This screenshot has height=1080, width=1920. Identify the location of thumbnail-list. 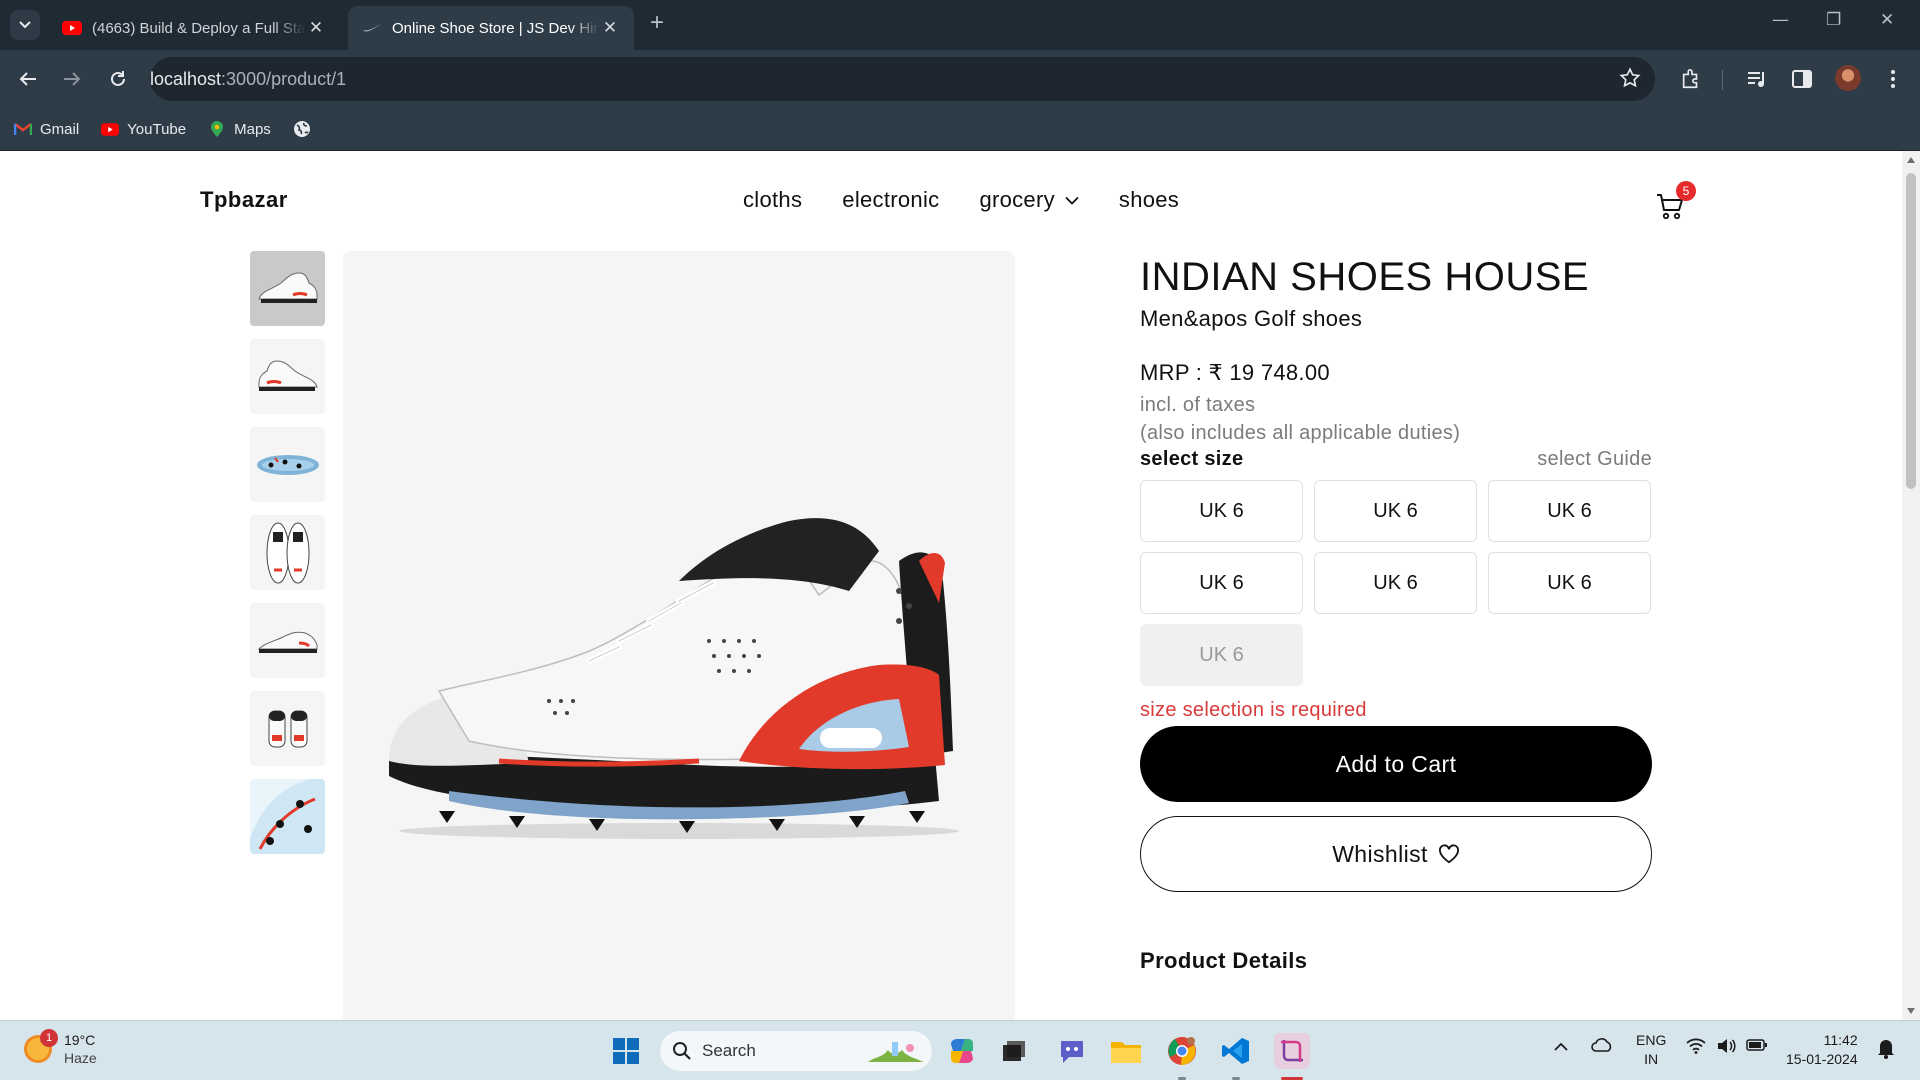
(288, 559).